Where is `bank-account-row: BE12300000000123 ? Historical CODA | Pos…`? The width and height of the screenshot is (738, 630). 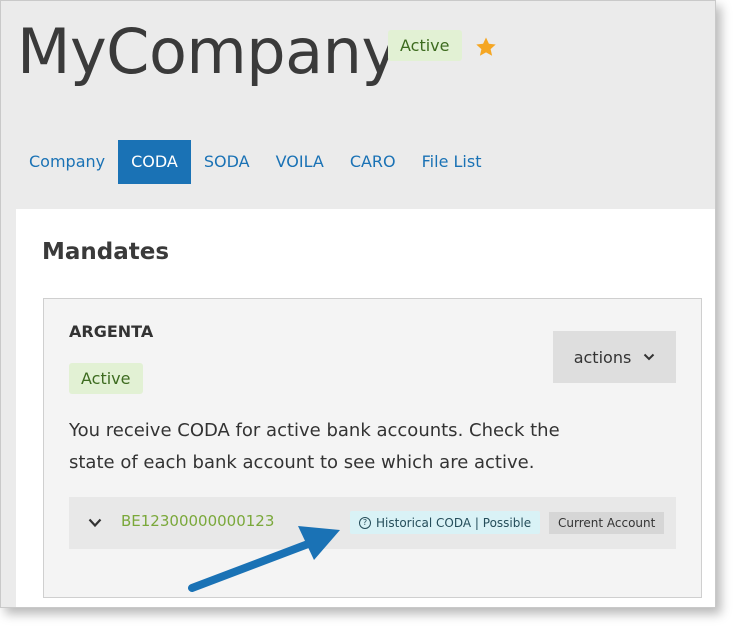 bank-account-row: BE12300000000123 ? Historical CODA | Pos… is located at coordinates (372, 523).